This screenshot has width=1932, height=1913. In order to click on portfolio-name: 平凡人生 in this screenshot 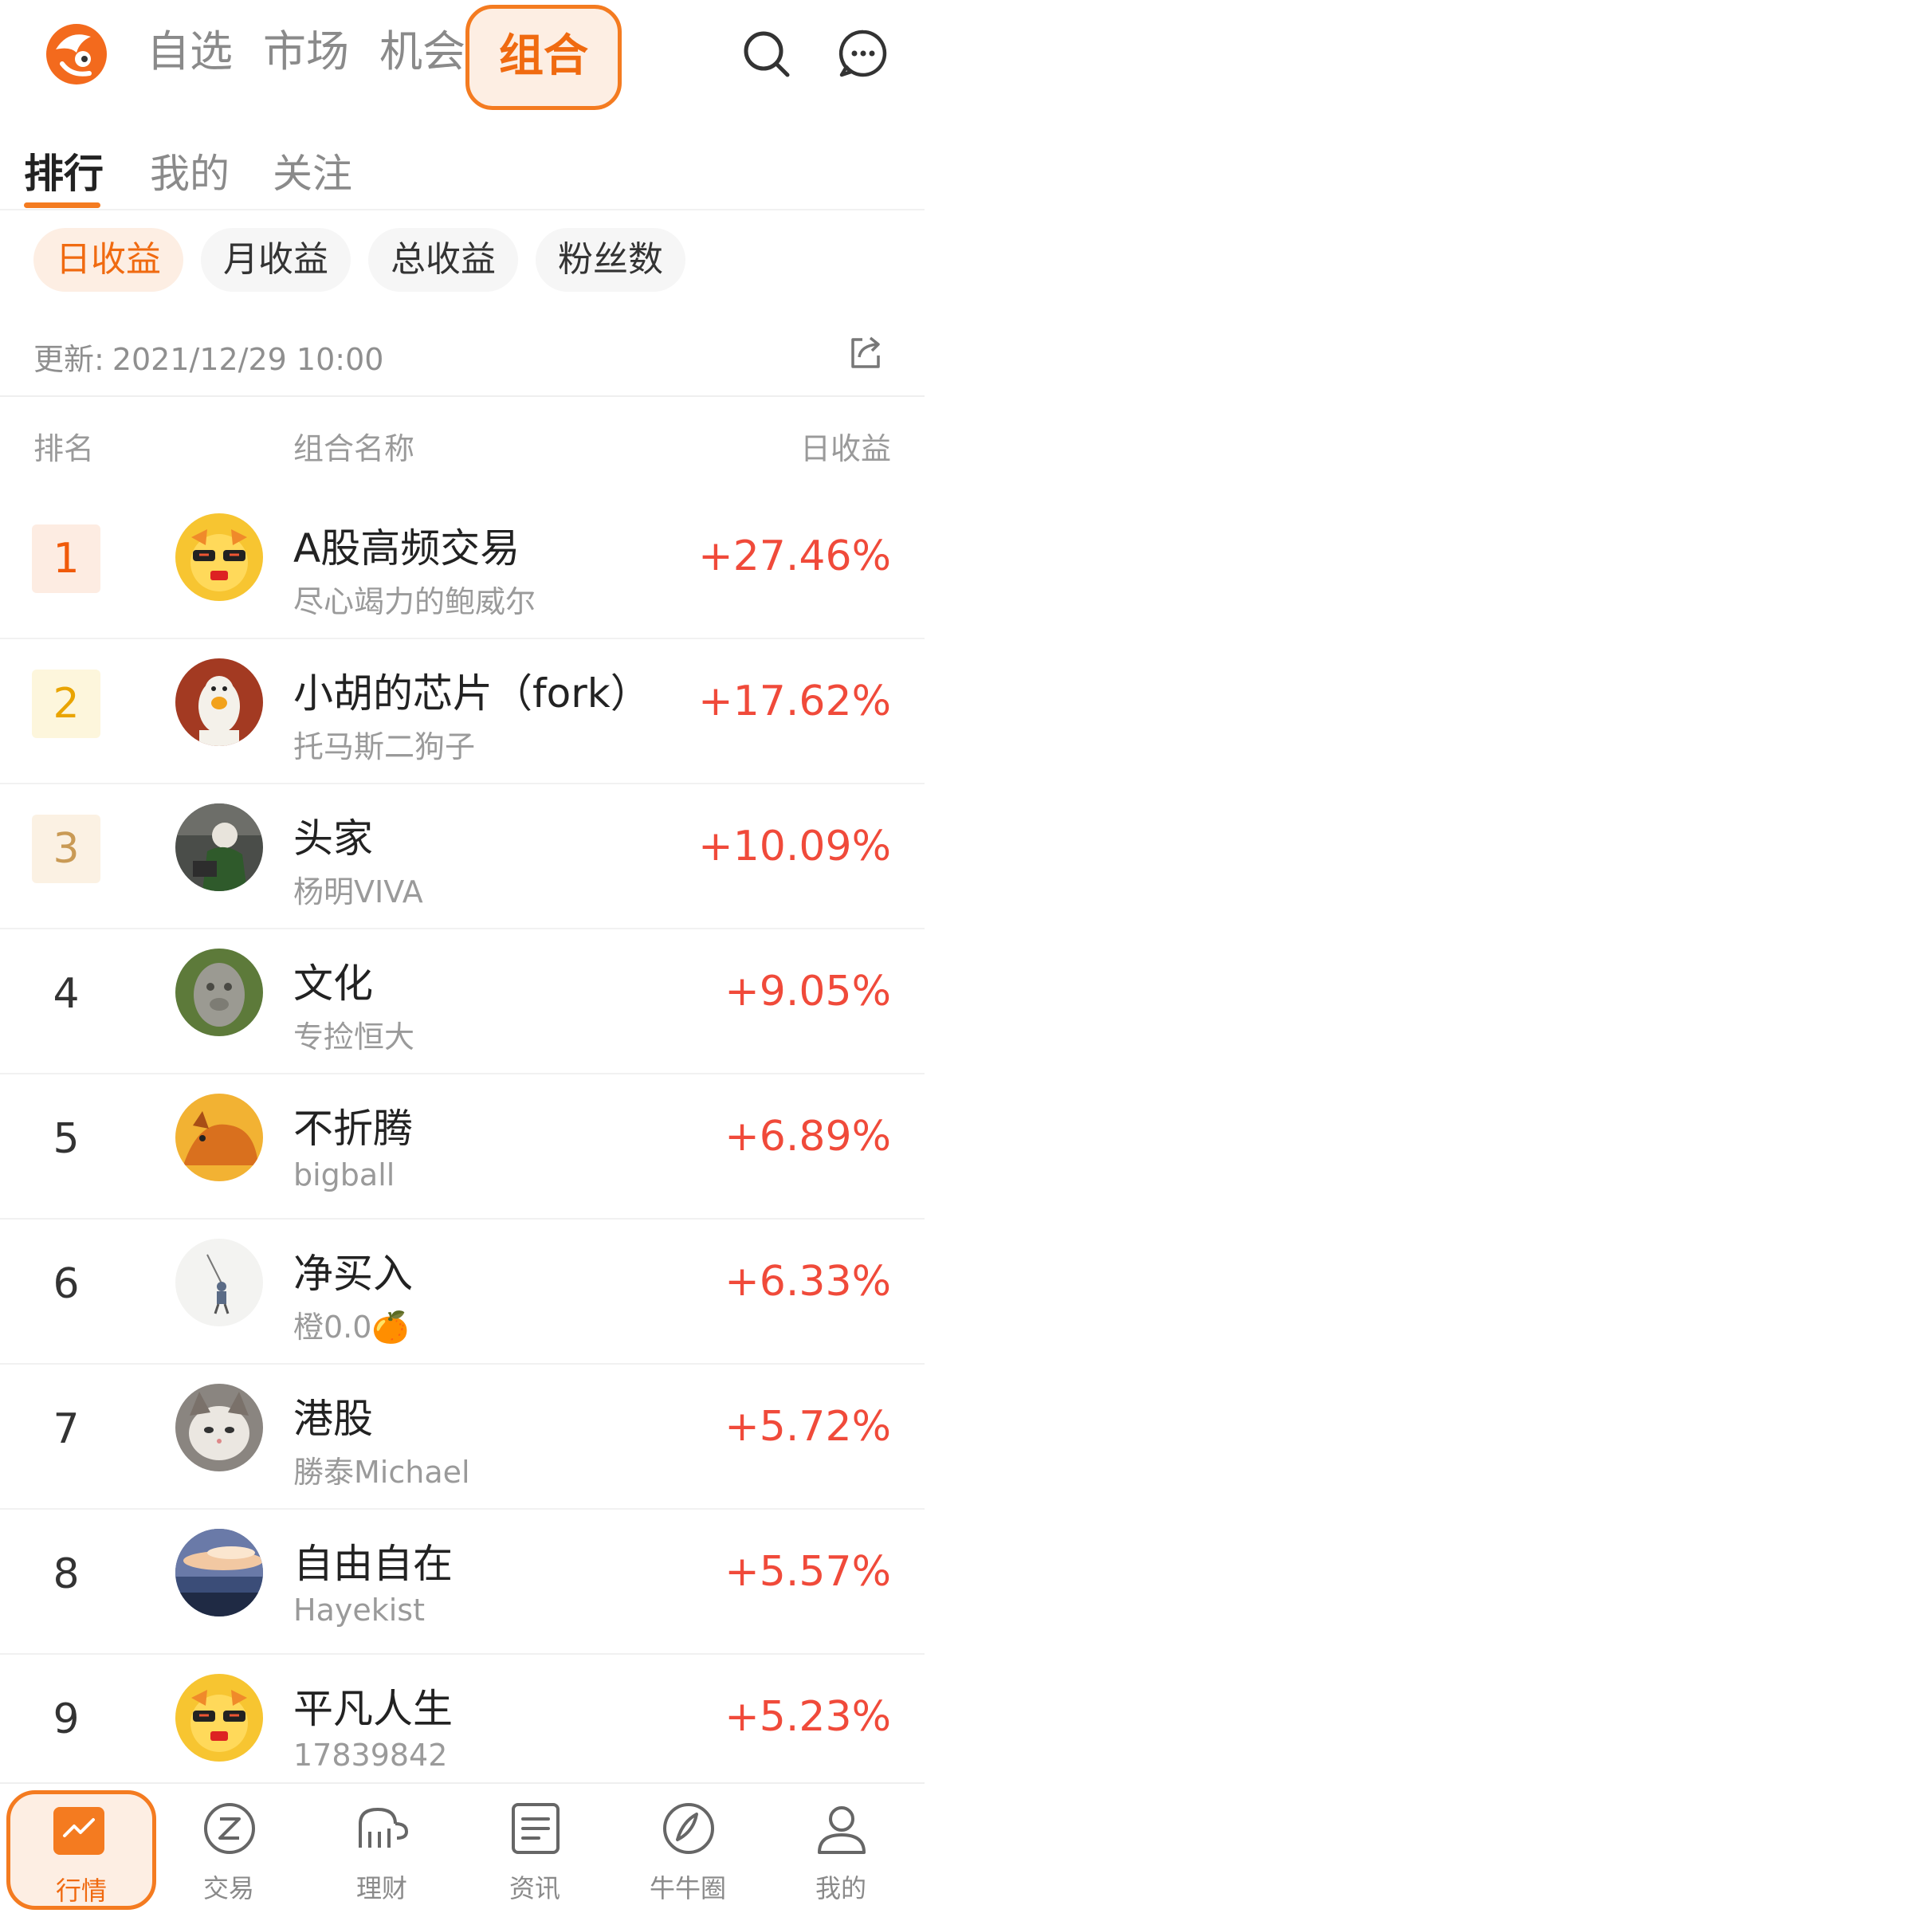, I will do `click(373, 1709)`.